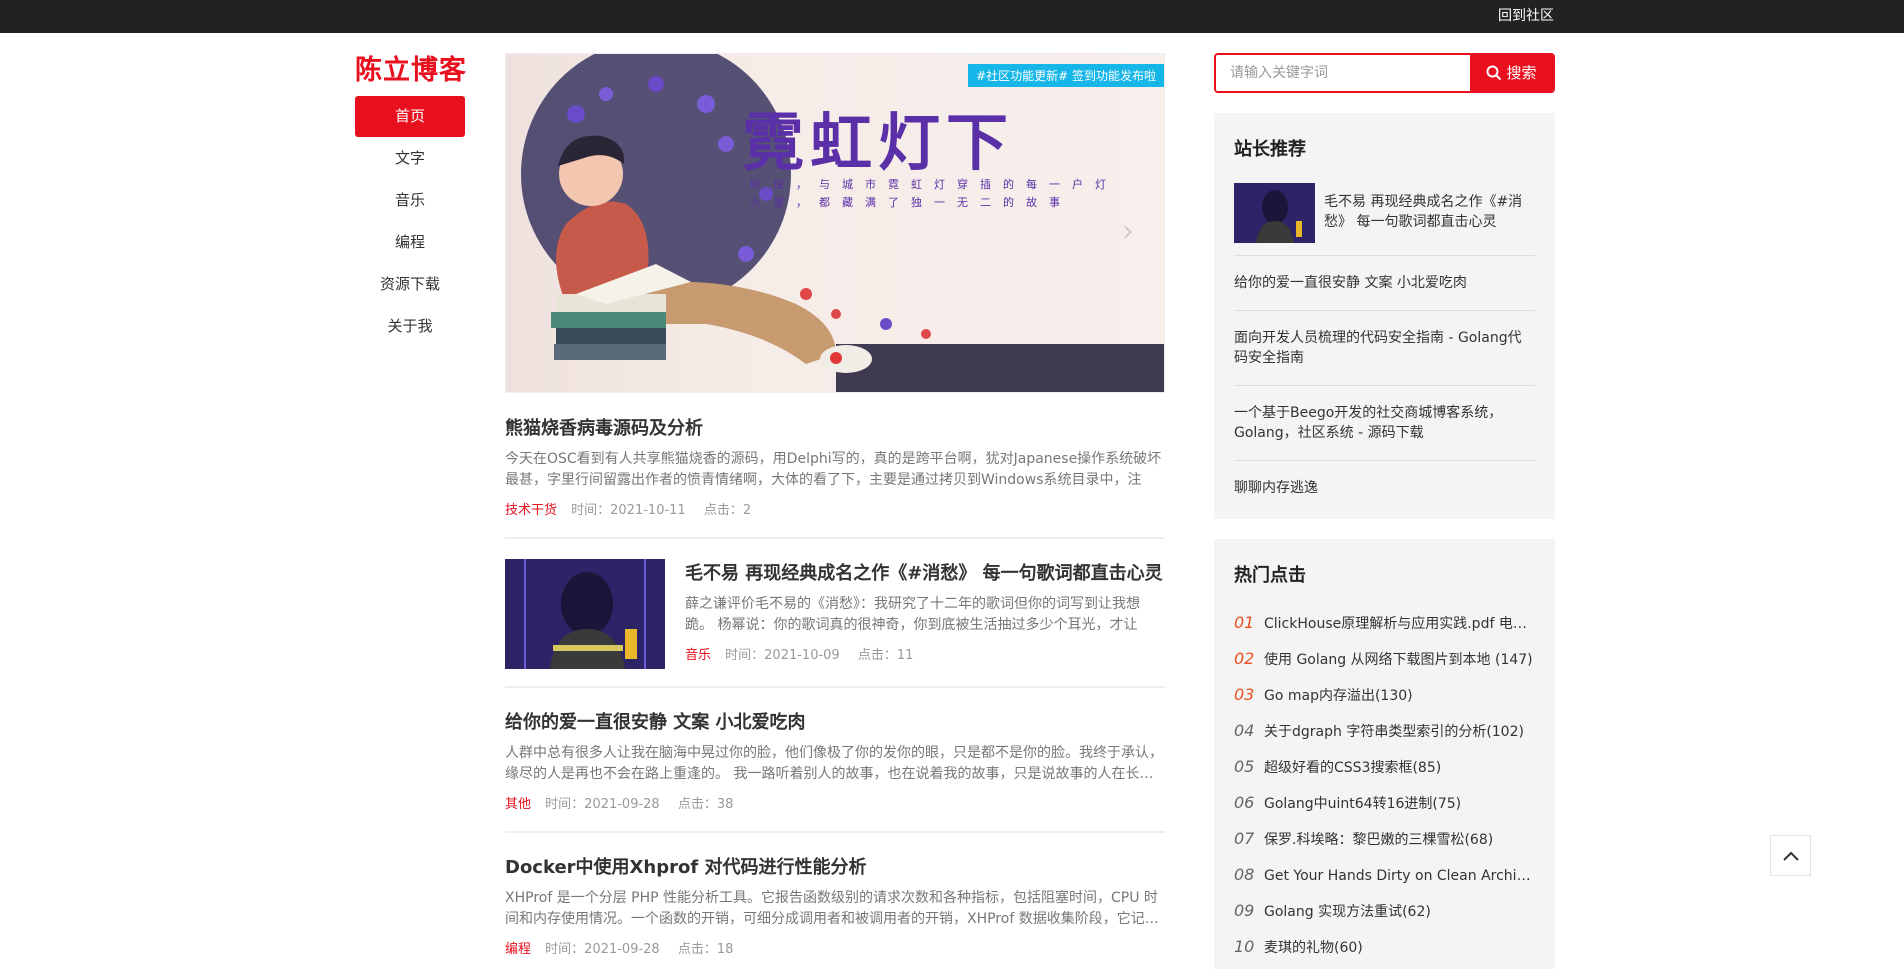  Describe the element at coordinates (835, 427) in the screenshot. I see `post-title: 熊猫烧香病毒源码及分析` at that location.